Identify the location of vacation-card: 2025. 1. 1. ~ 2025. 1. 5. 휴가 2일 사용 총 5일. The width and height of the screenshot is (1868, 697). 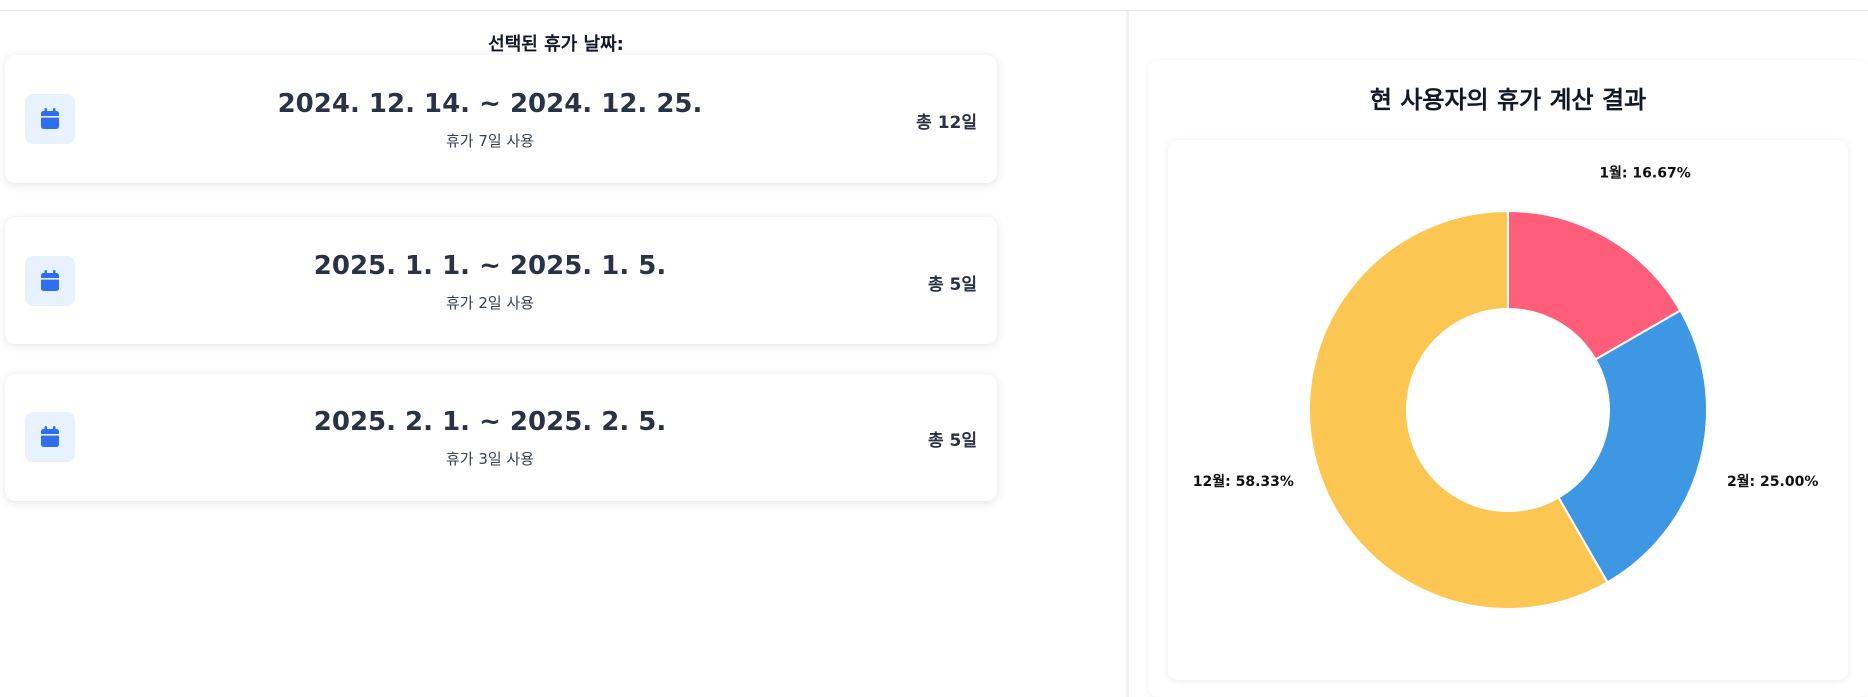
(501, 280).